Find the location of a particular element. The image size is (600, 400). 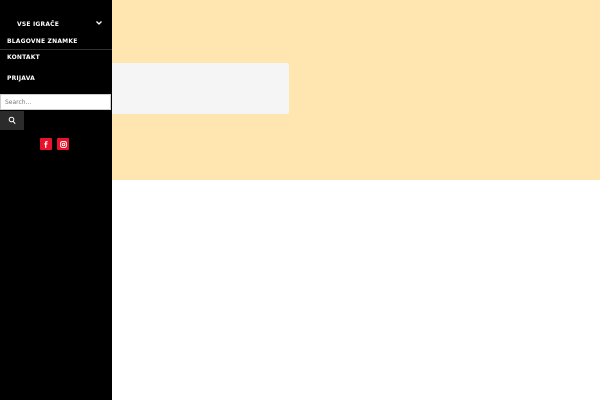

menu-item-label: BLAGOVNE ZNAMKE is located at coordinates (42, 41).